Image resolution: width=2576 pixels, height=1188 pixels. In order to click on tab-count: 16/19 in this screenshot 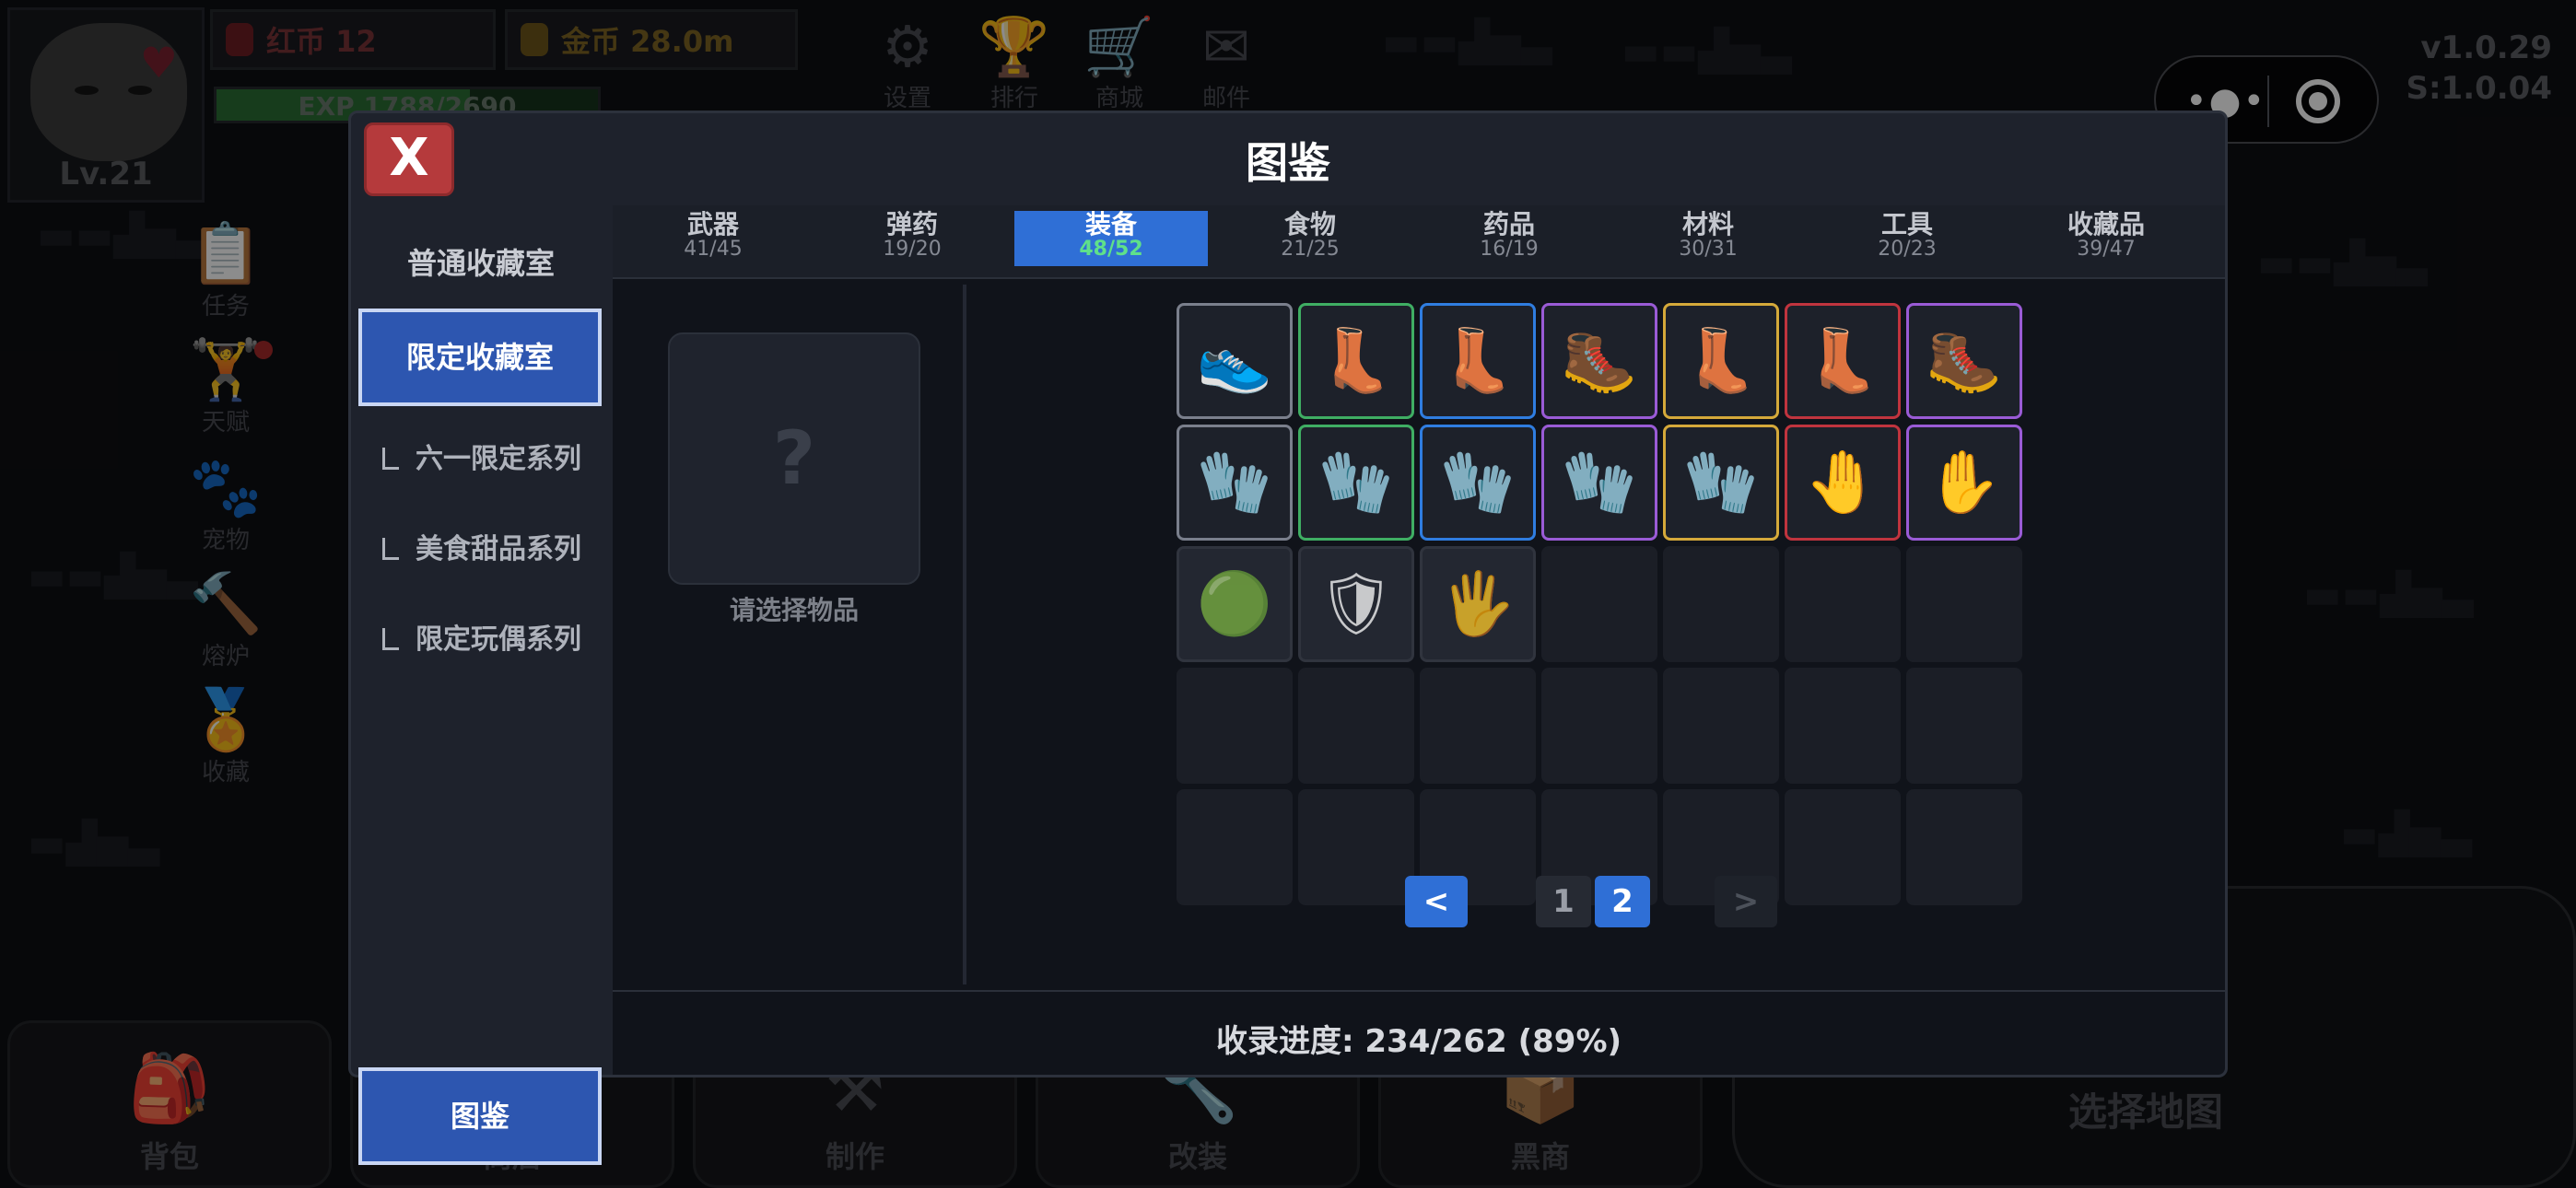, I will do `click(1509, 249)`.